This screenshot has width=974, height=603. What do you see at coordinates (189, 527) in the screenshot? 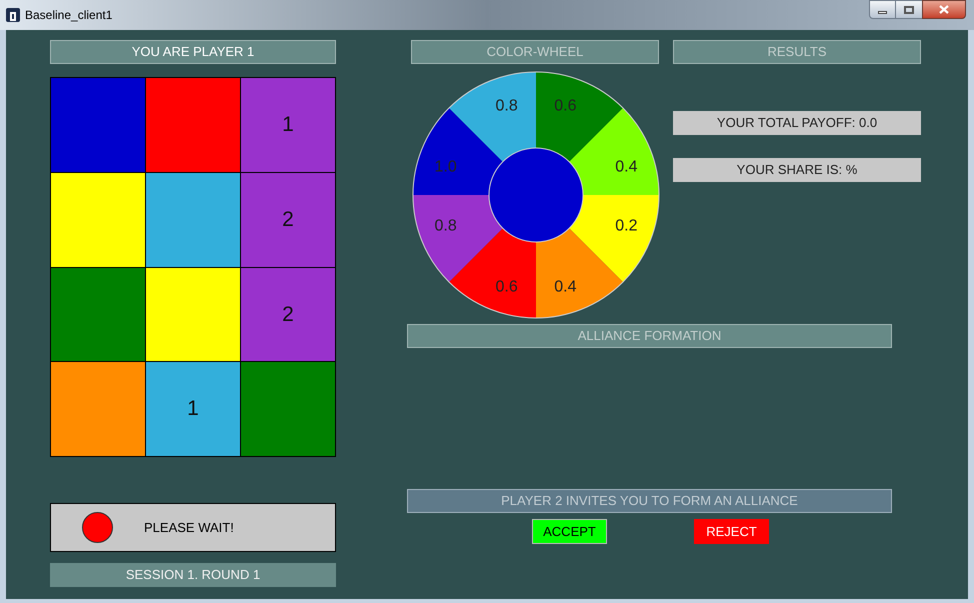
I see `status-text: PLEASE WAIT!` at bounding box center [189, 527].